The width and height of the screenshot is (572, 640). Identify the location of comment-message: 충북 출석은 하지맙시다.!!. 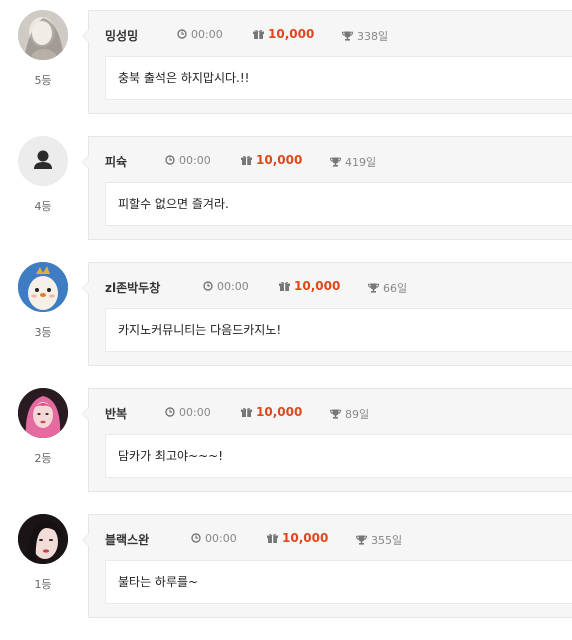
(338, 78).